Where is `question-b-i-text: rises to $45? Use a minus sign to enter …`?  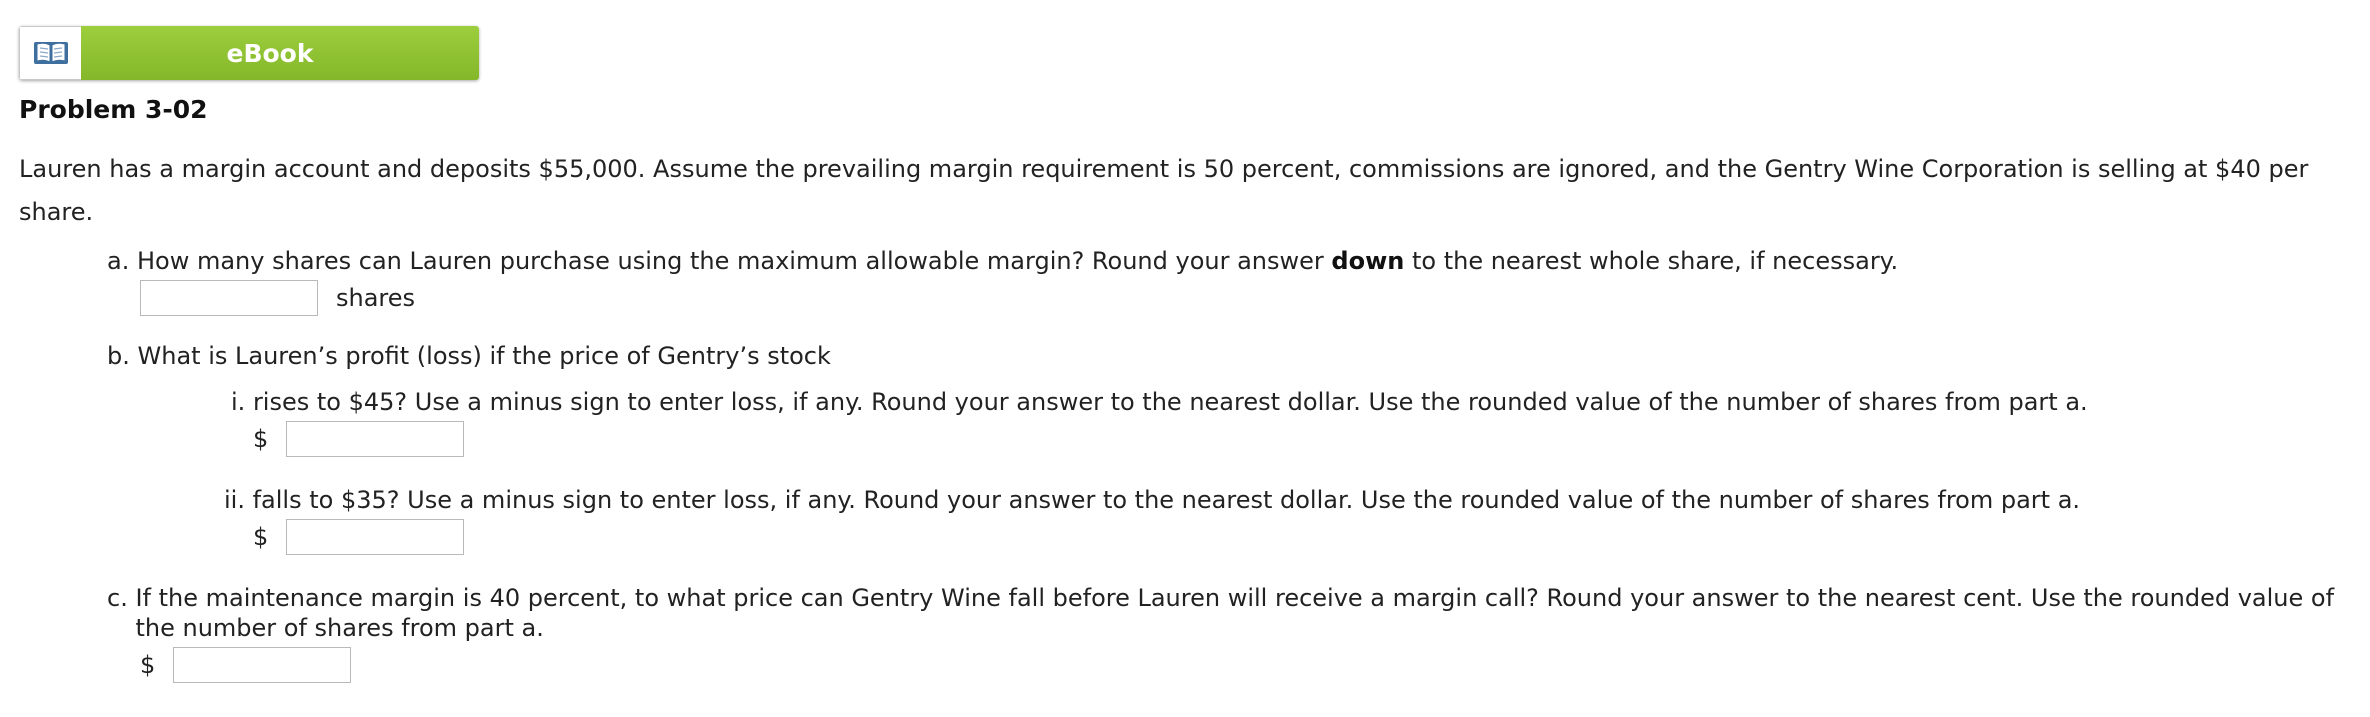
question-b-i-text: rises to $45? Use a minus sign to enter … is located at coordinates (1170, 402).